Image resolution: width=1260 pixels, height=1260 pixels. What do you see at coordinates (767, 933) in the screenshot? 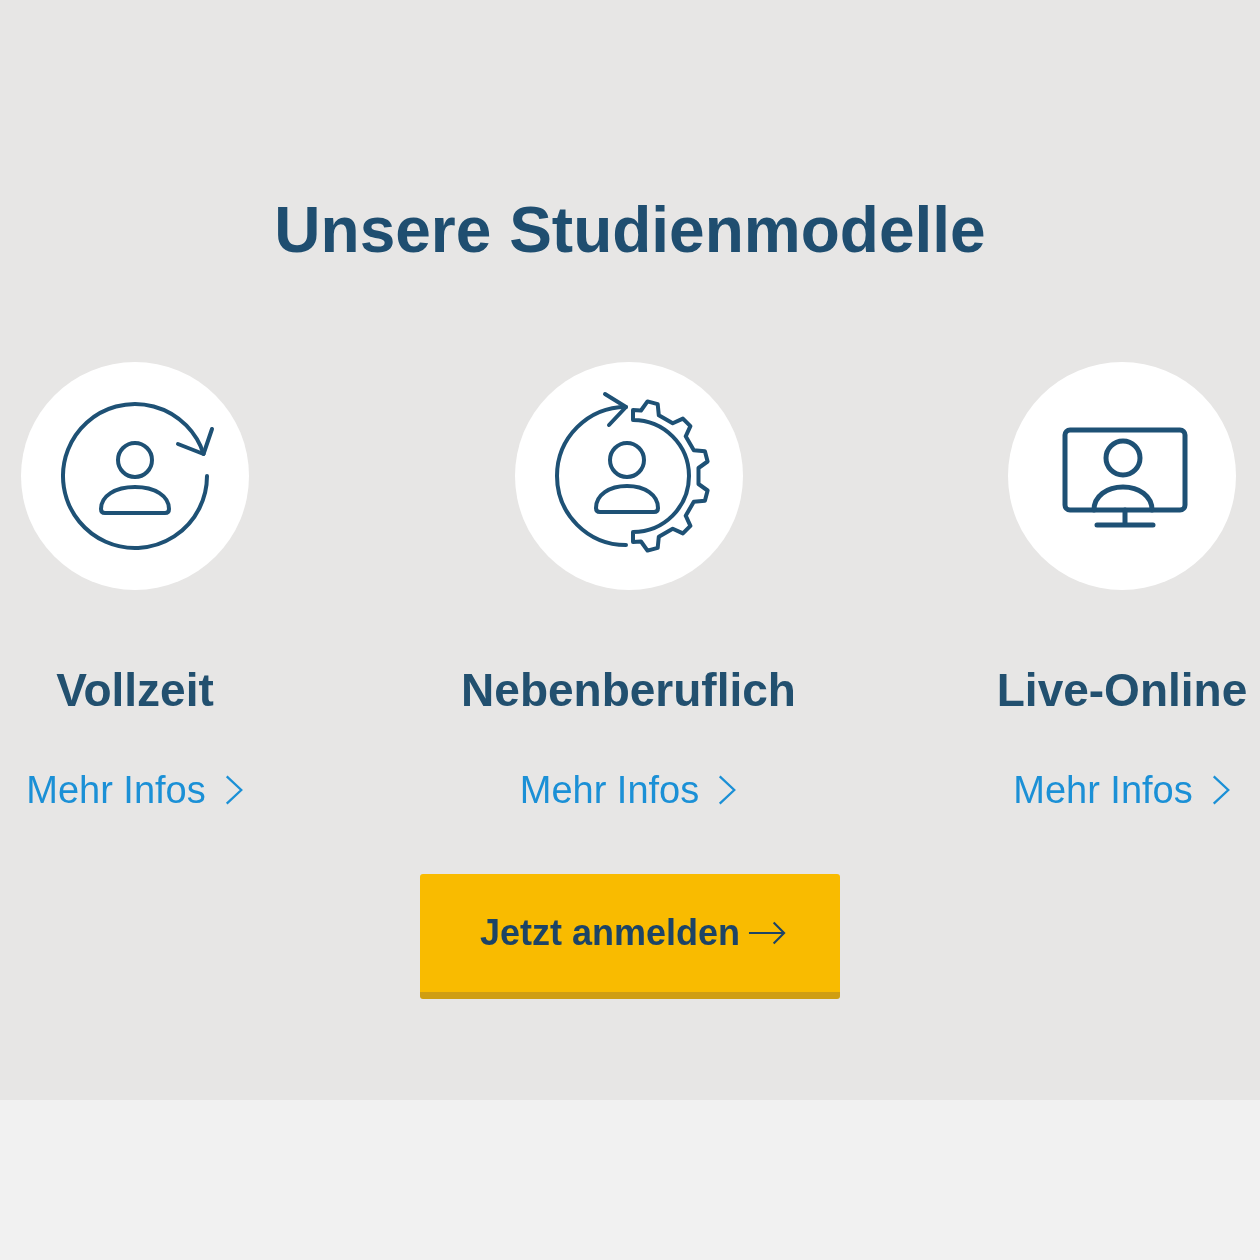
I see `arrow-right-icon` at bounding box center [767, 933].